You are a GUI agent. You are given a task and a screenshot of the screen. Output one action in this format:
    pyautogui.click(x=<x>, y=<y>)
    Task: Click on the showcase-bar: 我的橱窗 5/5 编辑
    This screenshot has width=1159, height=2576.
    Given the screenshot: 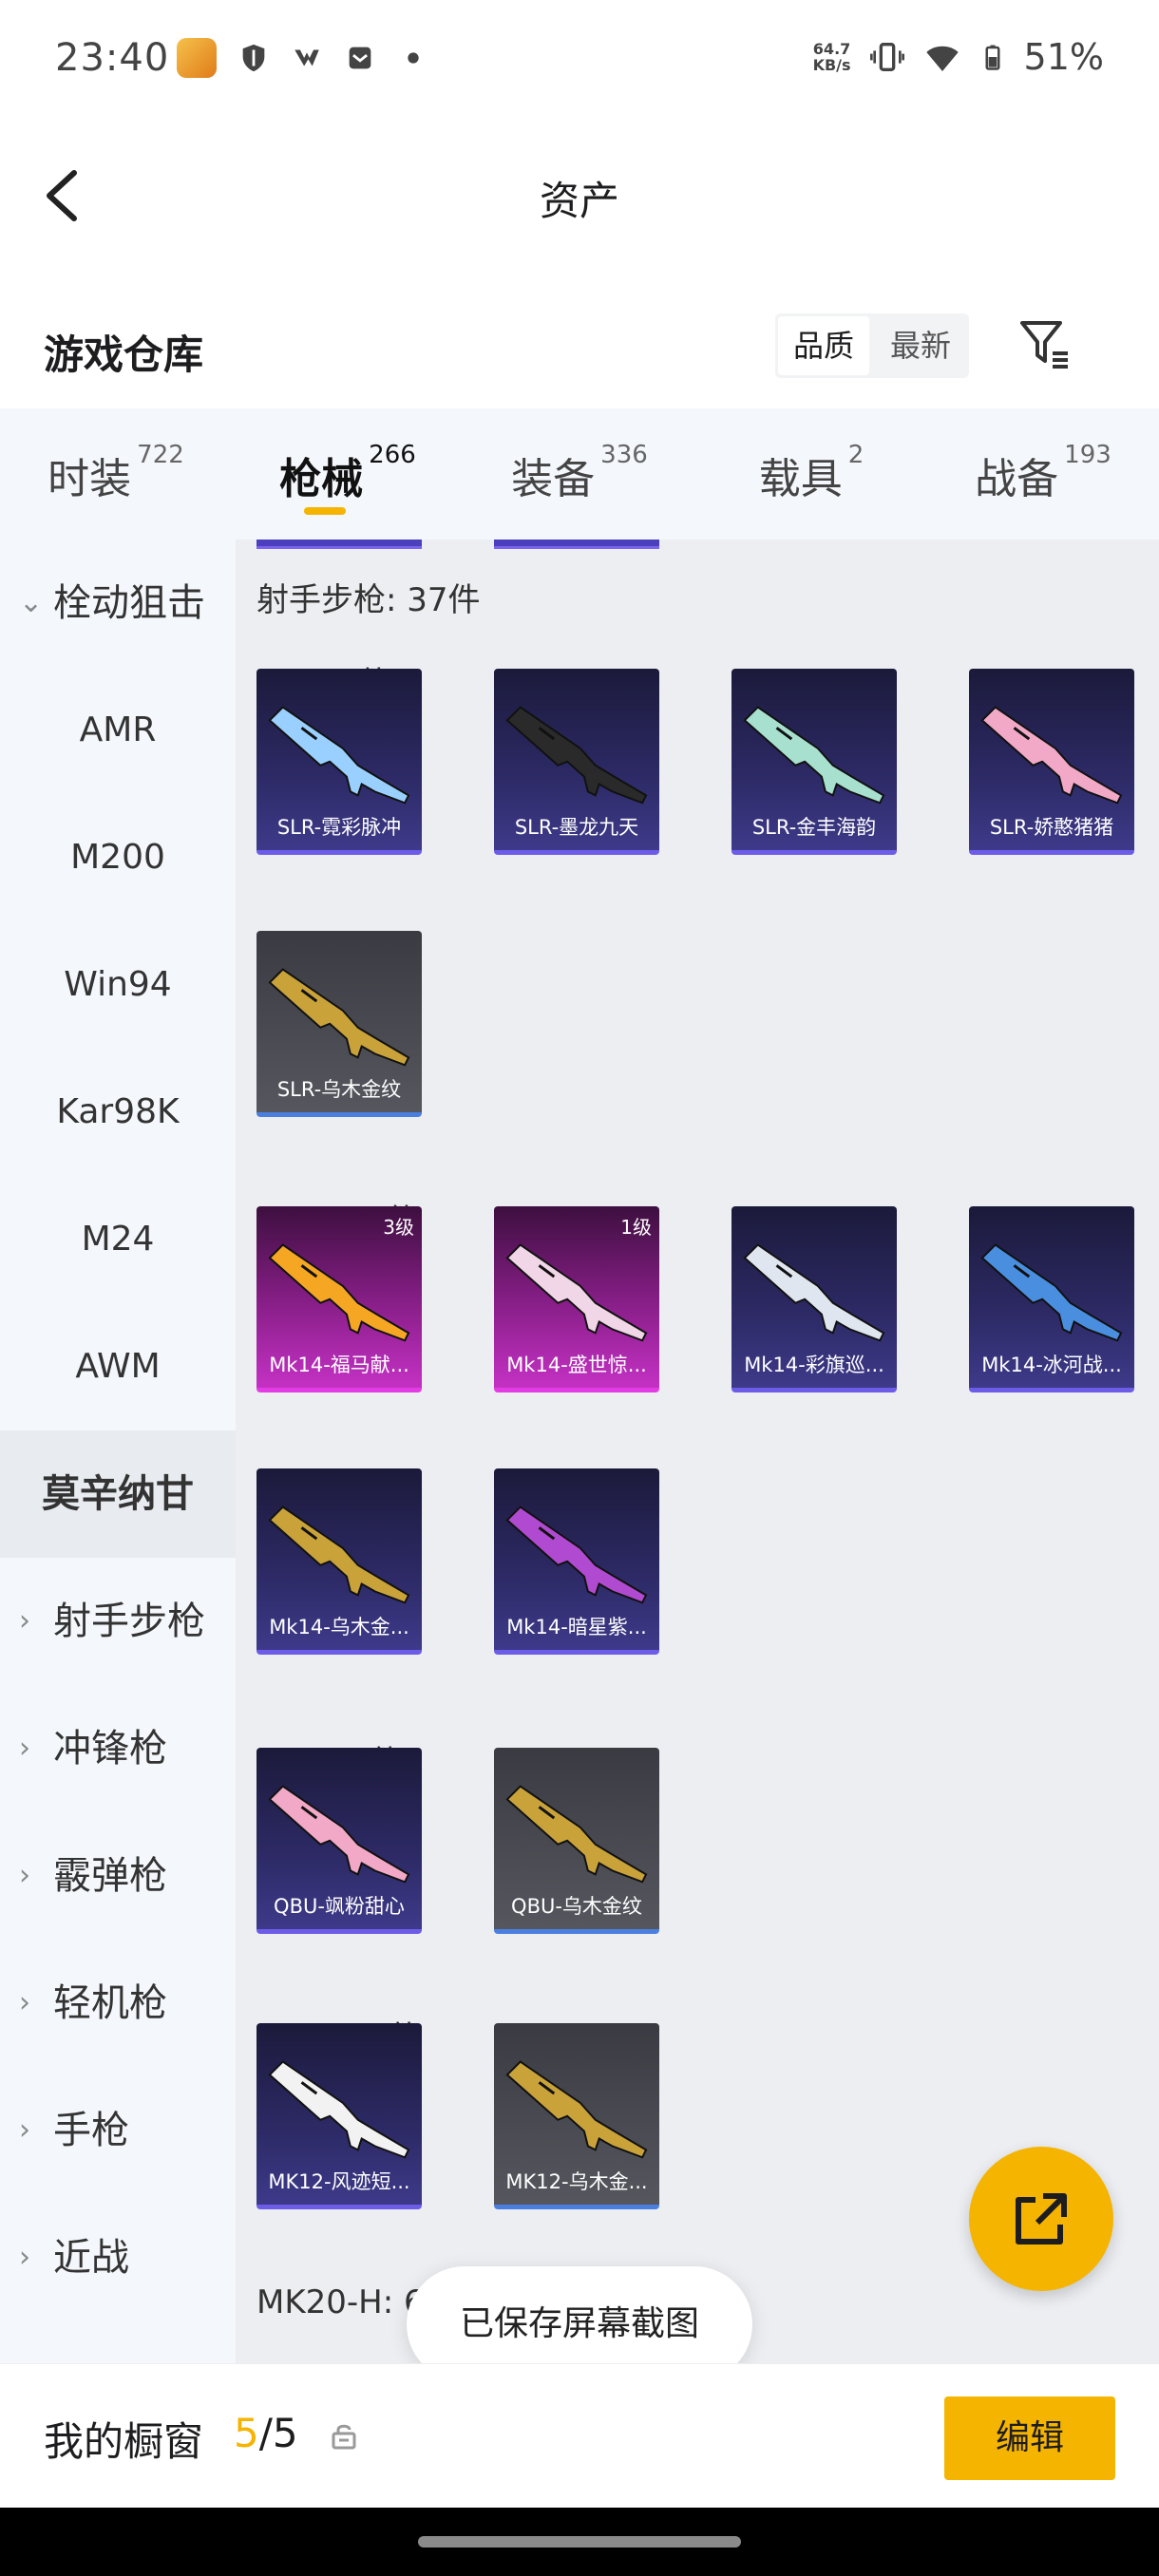 What is the action you would take?
    pyautogui.click(x=579, y=2435)
    